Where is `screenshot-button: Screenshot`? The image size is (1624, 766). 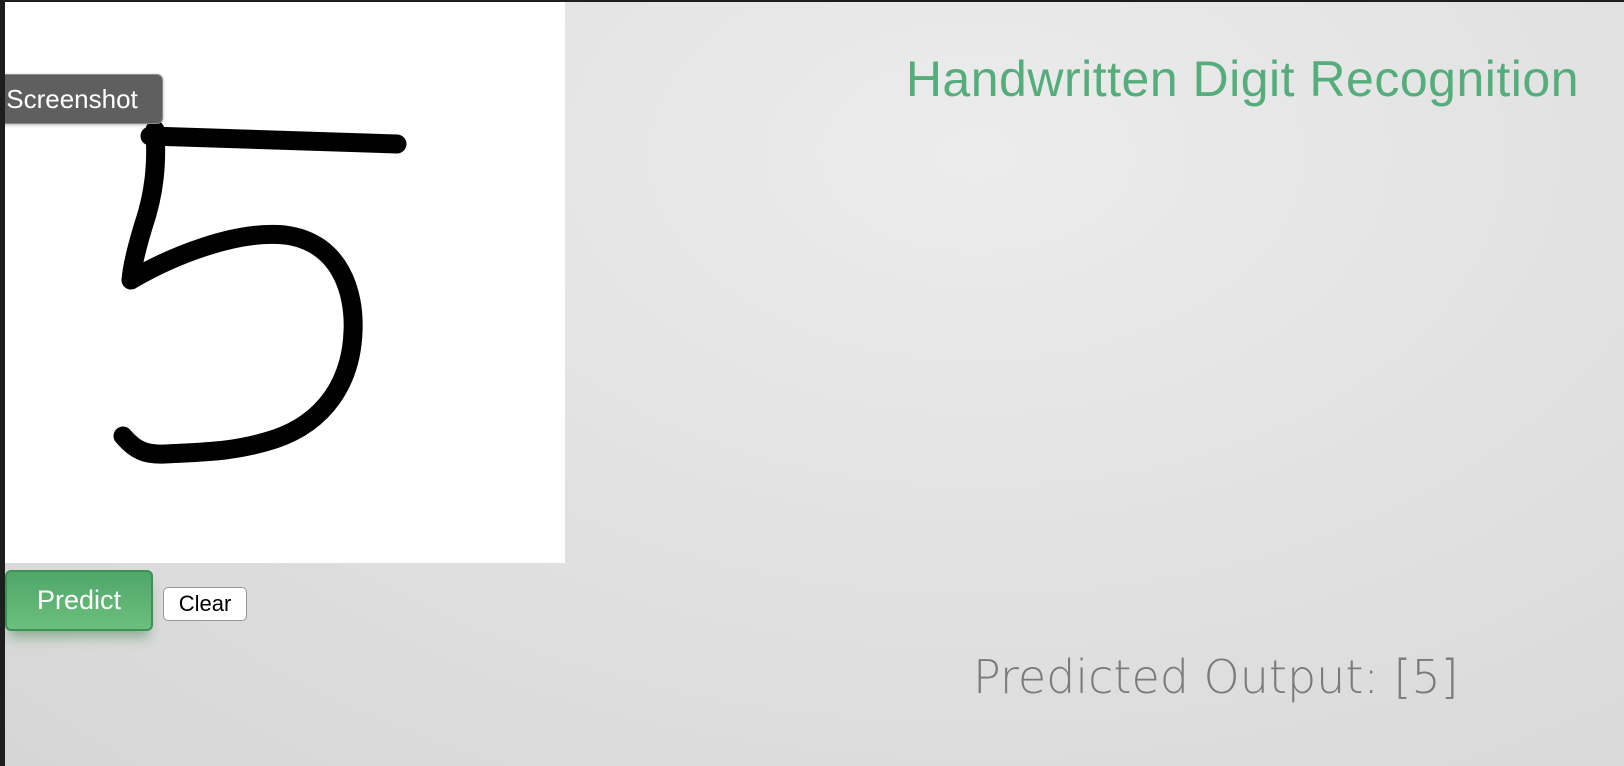 screenshot-button: Screenshot is located at coordinates (84, 99).